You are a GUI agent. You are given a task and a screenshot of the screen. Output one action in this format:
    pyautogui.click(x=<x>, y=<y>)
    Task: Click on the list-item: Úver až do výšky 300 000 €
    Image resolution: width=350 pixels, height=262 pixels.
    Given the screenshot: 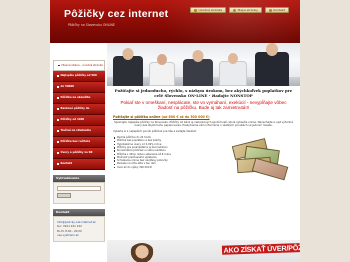 What is the action you would take?
    pyautogui.click(x=169, y=167)
    